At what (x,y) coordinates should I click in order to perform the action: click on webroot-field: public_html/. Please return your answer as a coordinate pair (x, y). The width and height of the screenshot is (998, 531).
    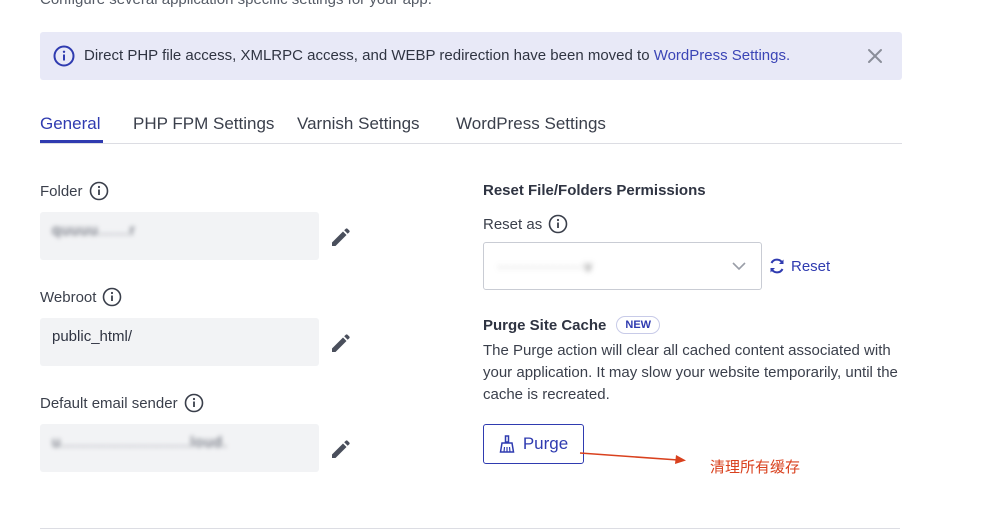
    Looking at the image, I should click on (179, 342).